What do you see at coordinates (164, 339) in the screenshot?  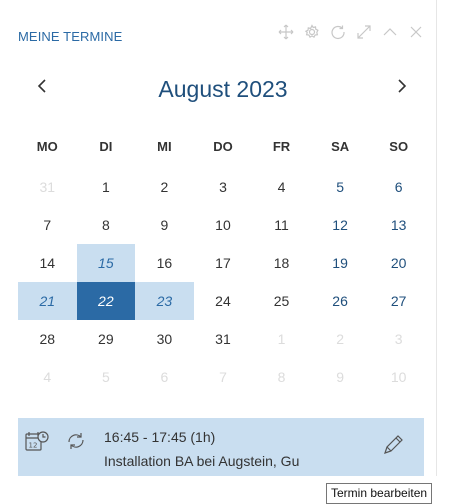 I see `calendar-day: 30` at bounding box center [164, 339].